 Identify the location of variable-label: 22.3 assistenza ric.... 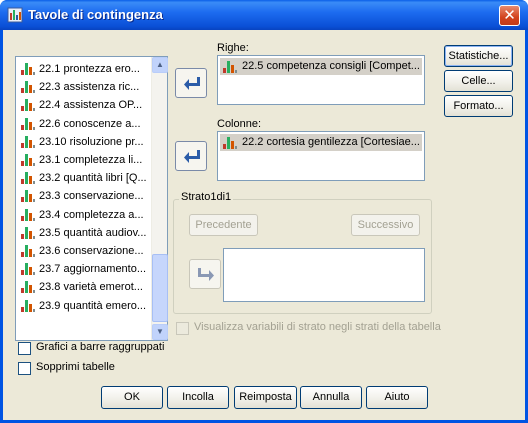
(89, 87).